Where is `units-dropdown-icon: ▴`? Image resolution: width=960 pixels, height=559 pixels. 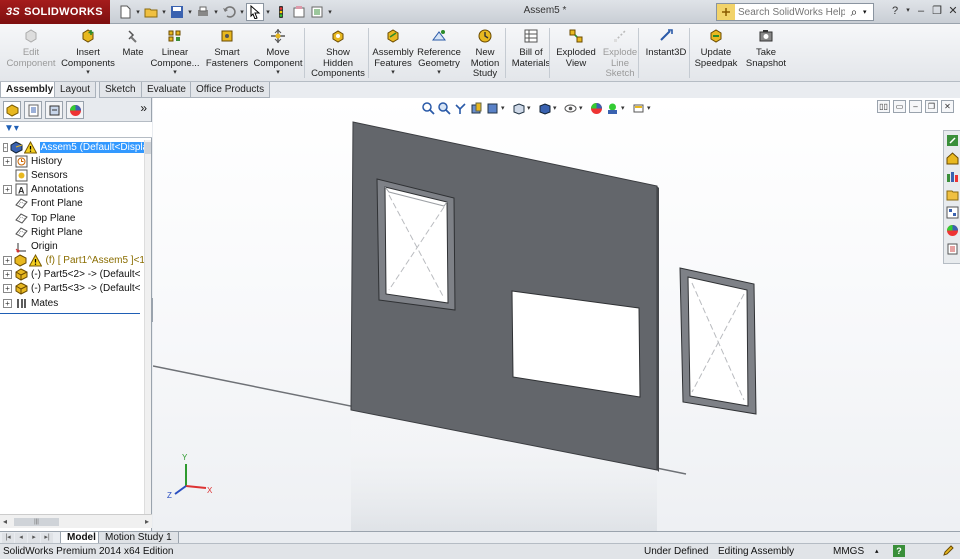 units-dropdown-icon: ▴ is located at coordinates (877, 551).